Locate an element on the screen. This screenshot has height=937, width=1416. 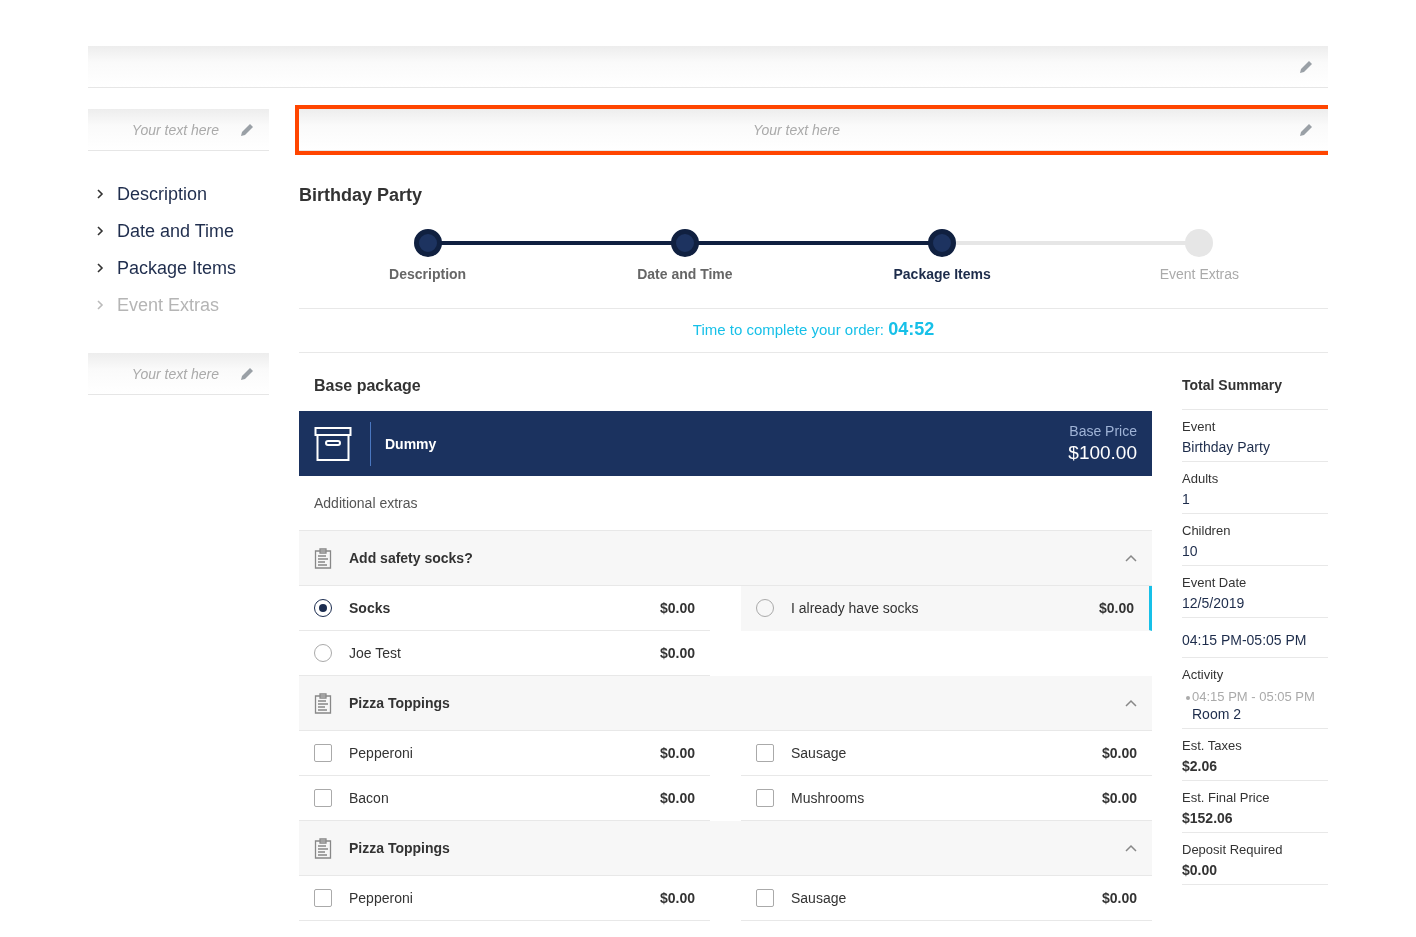
summary-value: $152.06 is located at coordinates (1208, 818).